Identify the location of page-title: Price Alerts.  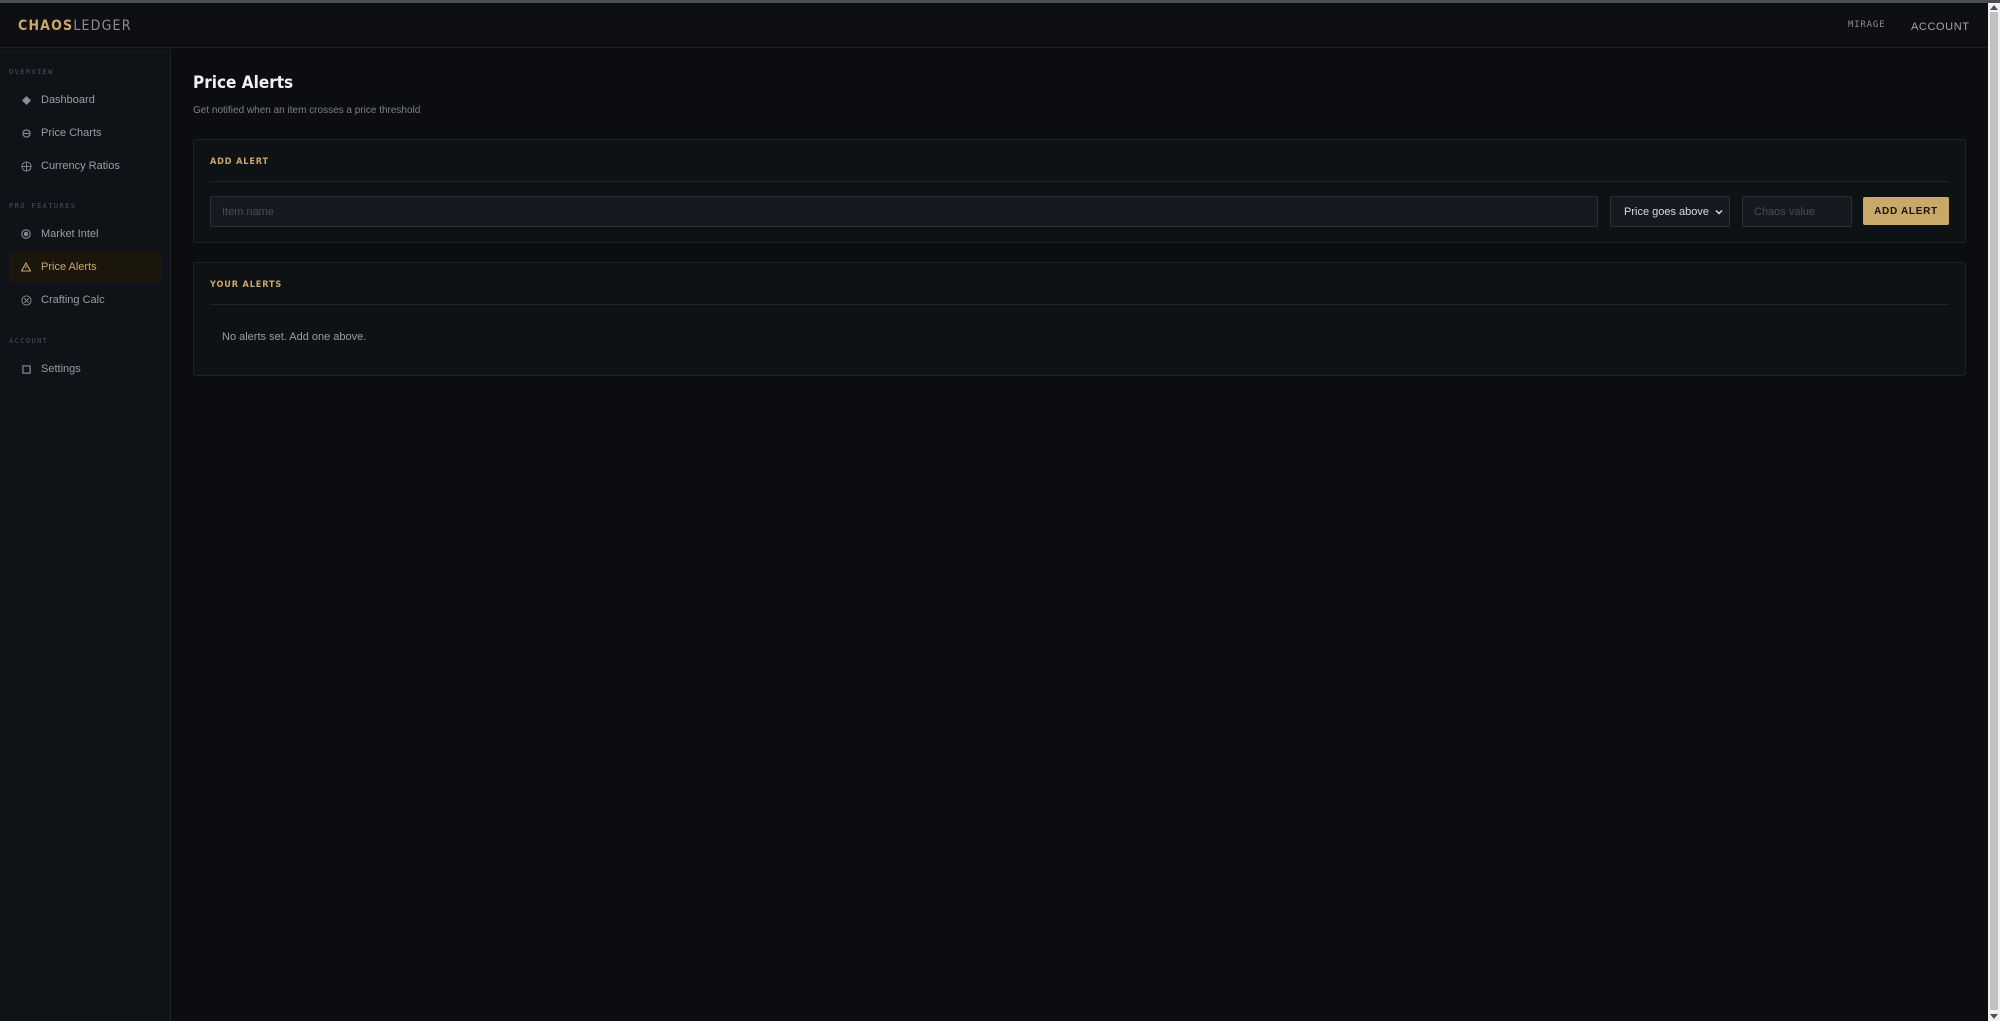
(243, 83).